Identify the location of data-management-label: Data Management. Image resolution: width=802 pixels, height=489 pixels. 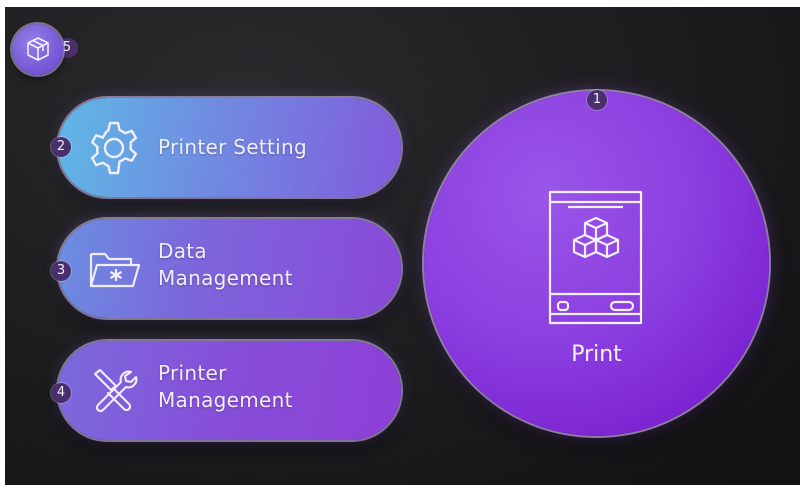
(225, 265).